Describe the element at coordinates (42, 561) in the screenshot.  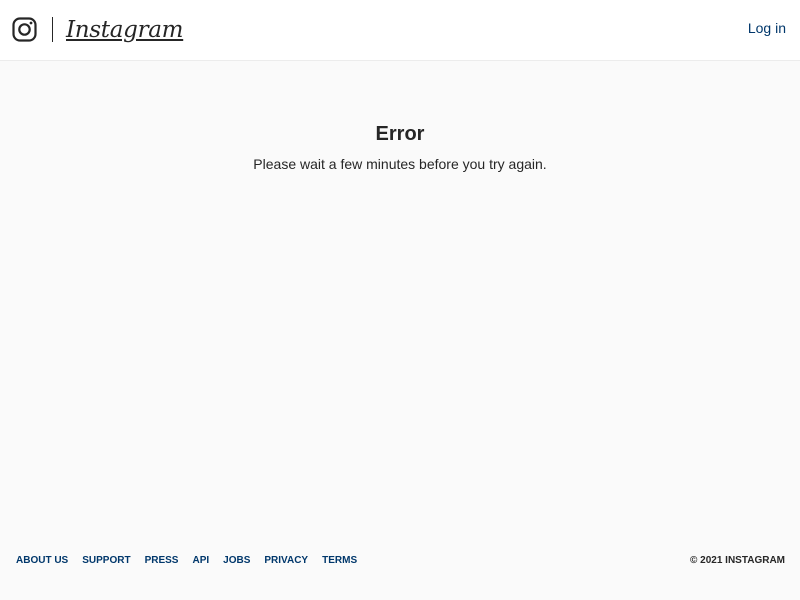
I see `footer-link-about-us: ABOUT US` at that location.